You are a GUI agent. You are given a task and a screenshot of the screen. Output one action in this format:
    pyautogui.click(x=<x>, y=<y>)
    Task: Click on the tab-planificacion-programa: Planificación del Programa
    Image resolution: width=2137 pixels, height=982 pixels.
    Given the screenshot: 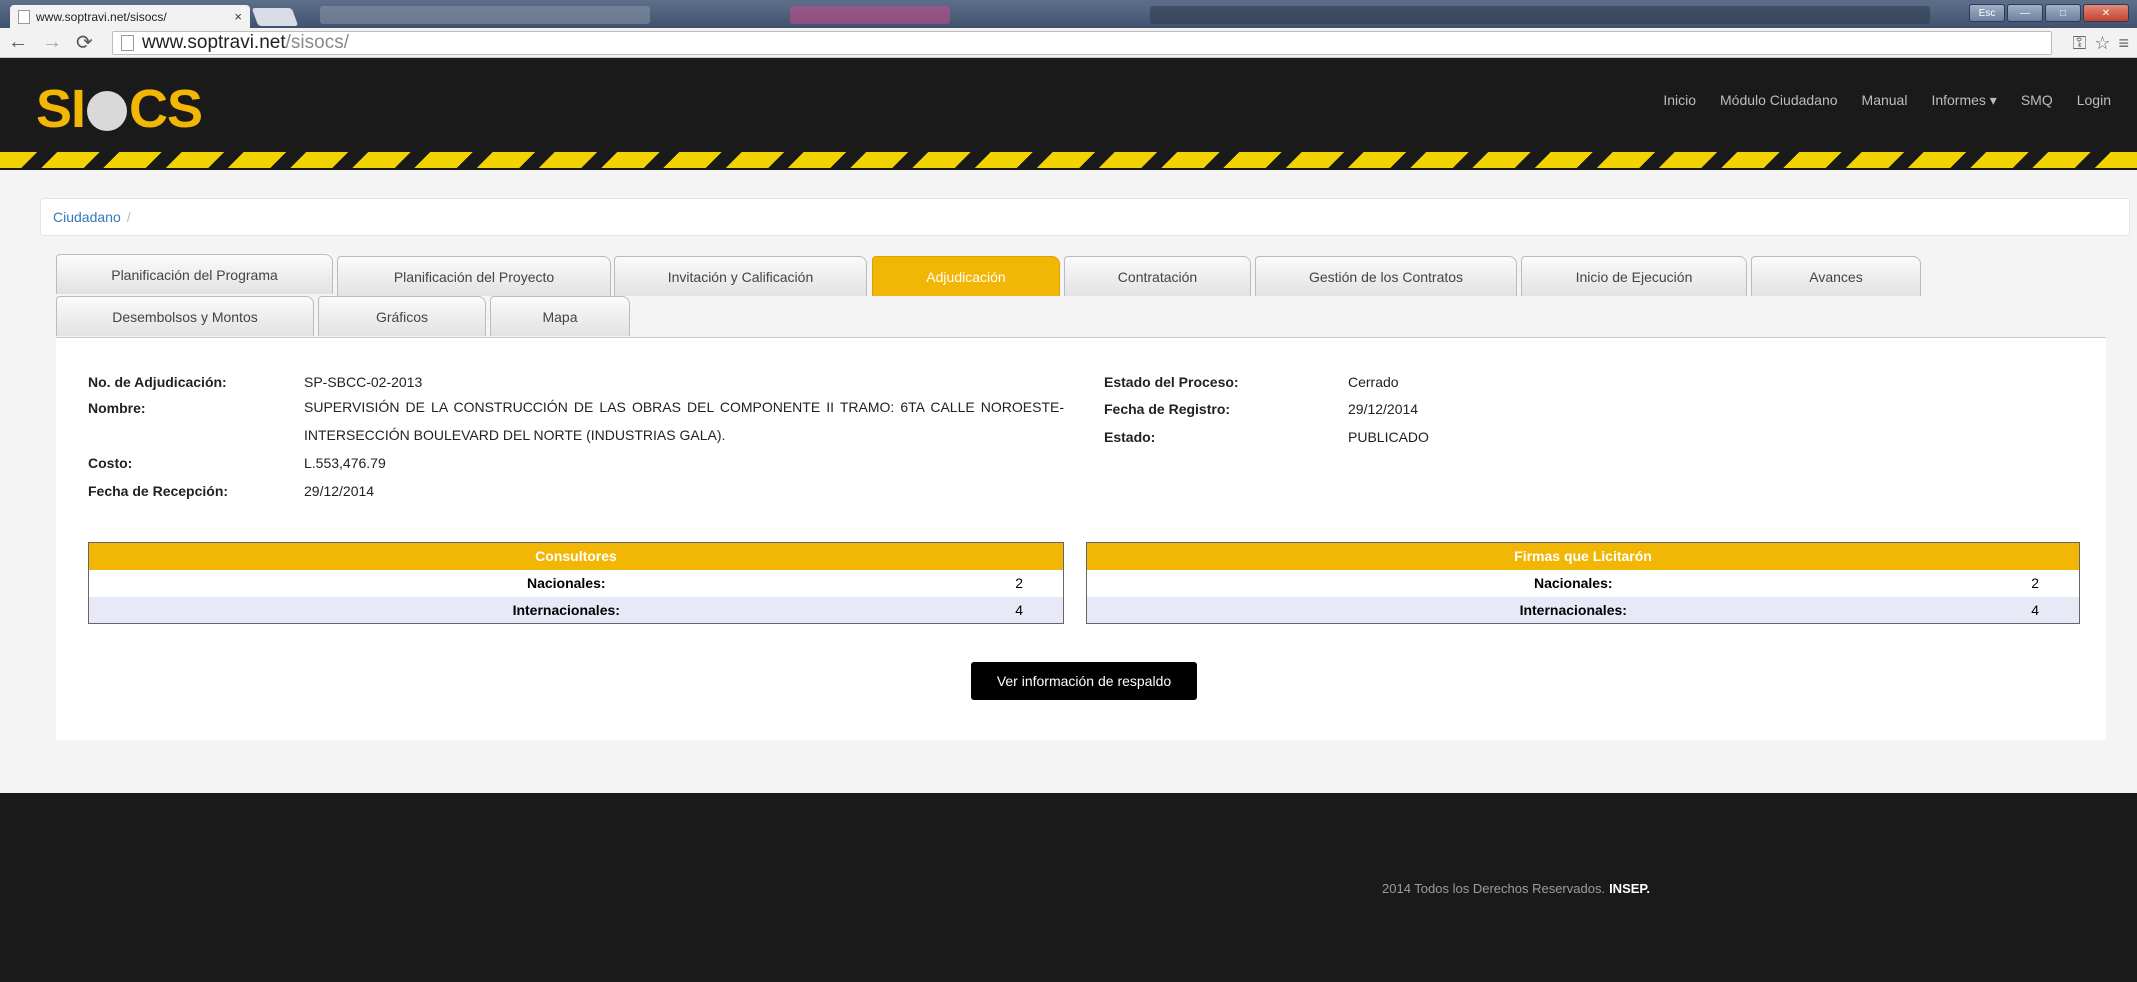 What is the action you would take?
    pyautogui.click(x=194, y=274)
    